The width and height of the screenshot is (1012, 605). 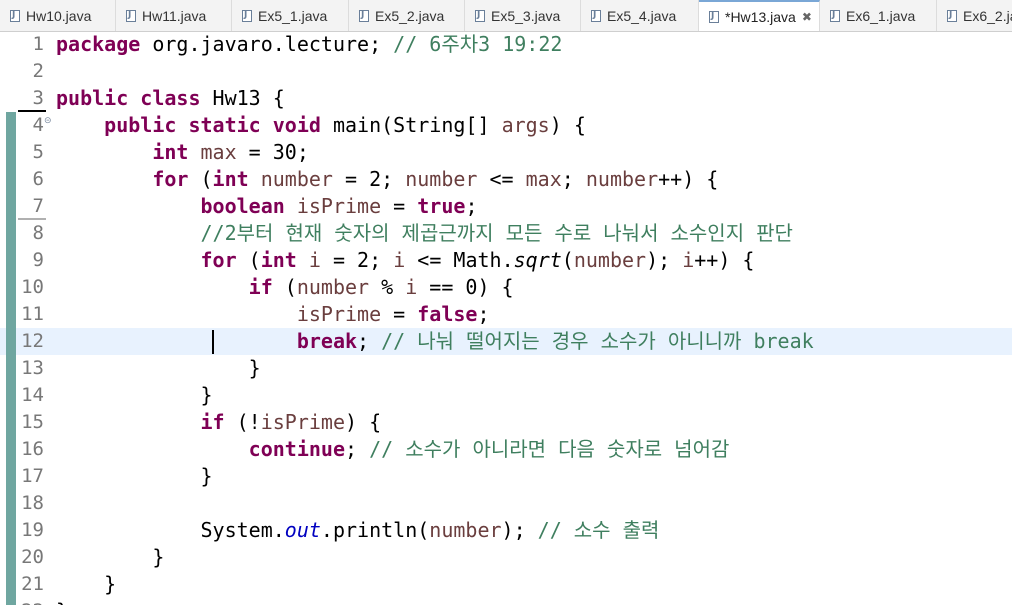 I want to click on tab-label: Hw11.java, so click(x=174, y=15).